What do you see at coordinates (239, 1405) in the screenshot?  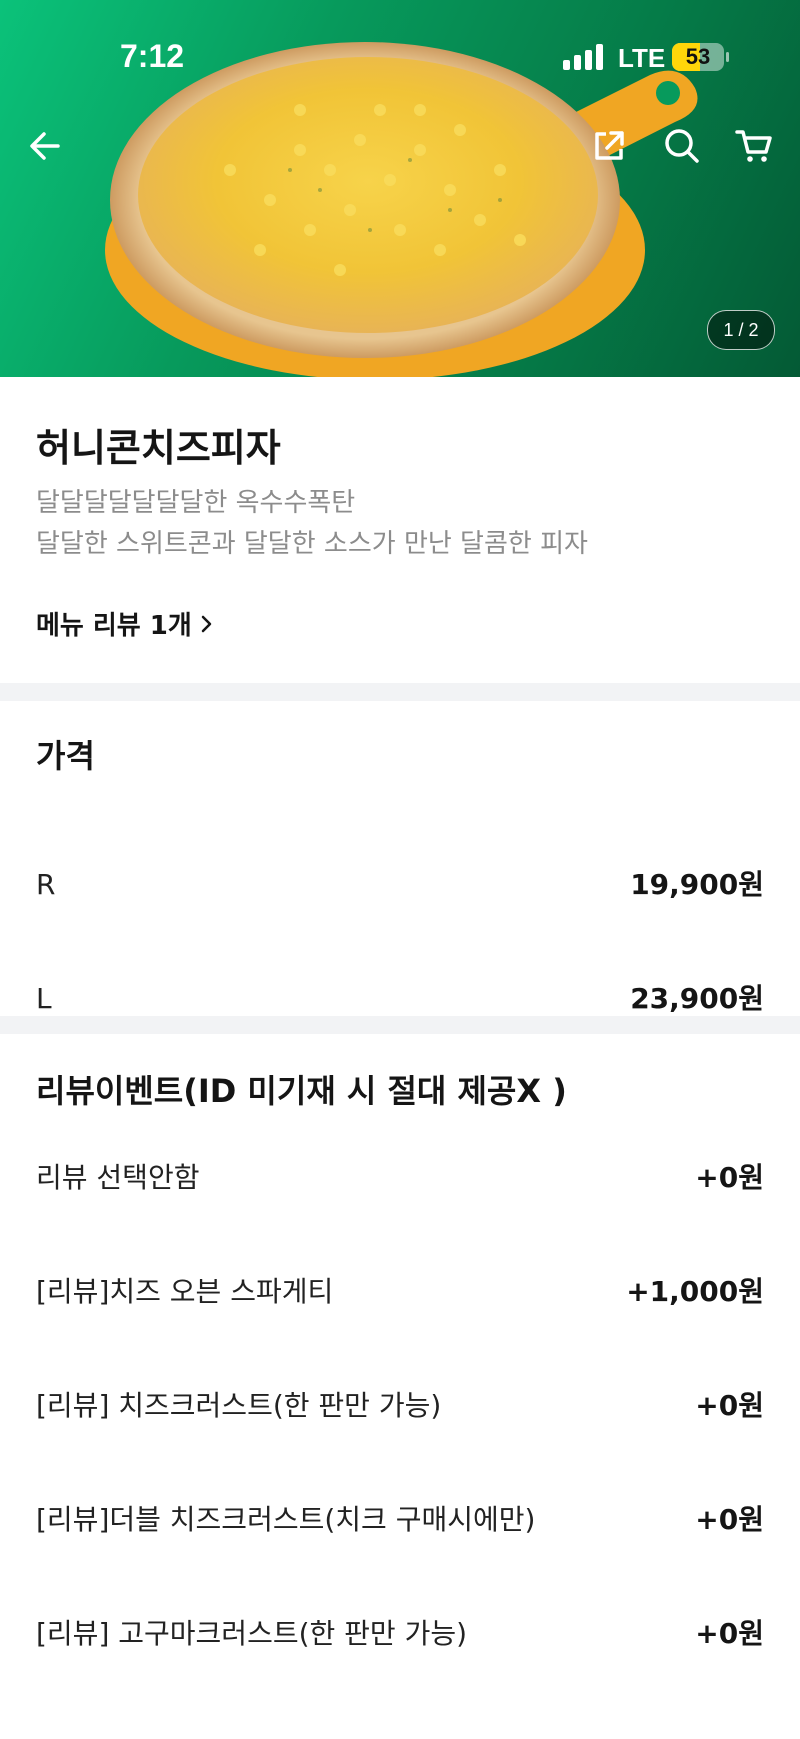 I see `review-option-label: [리뷰] 치즈크러스트(한 판만 가능)` at bounding box center [239, 1405].